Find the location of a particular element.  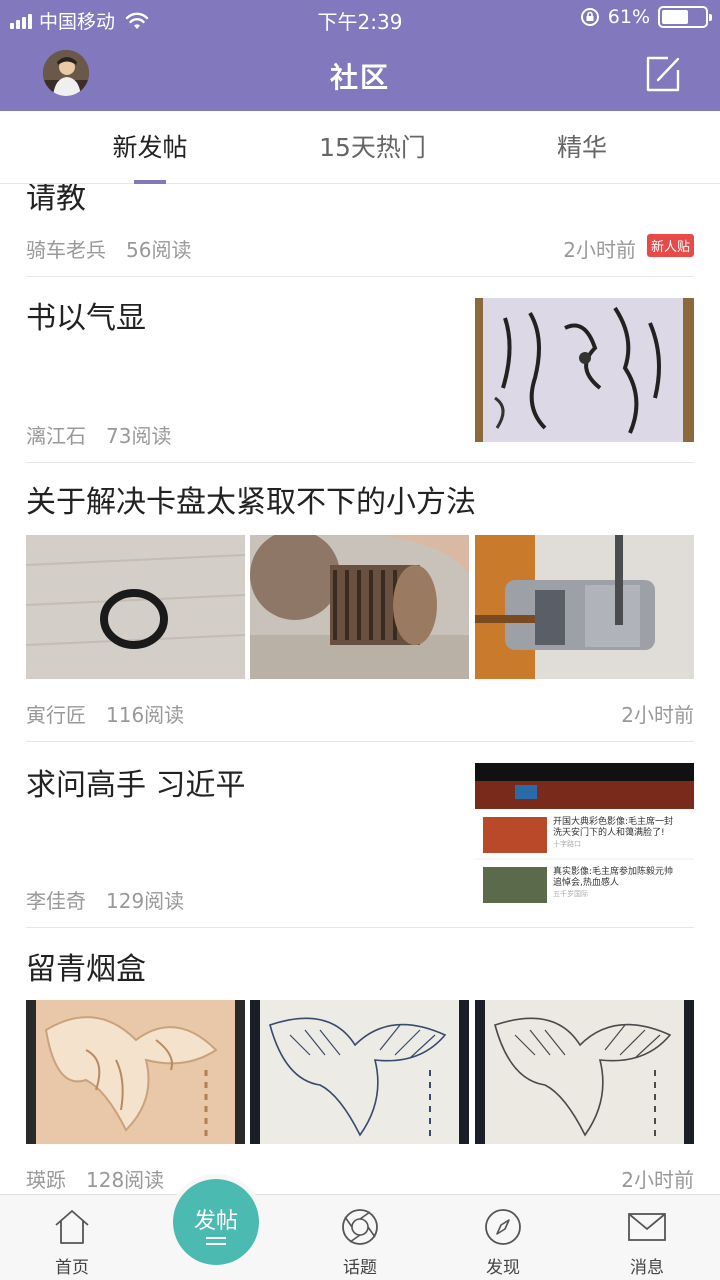

post-title: 书以气显 is located at coordinates (86, 318).